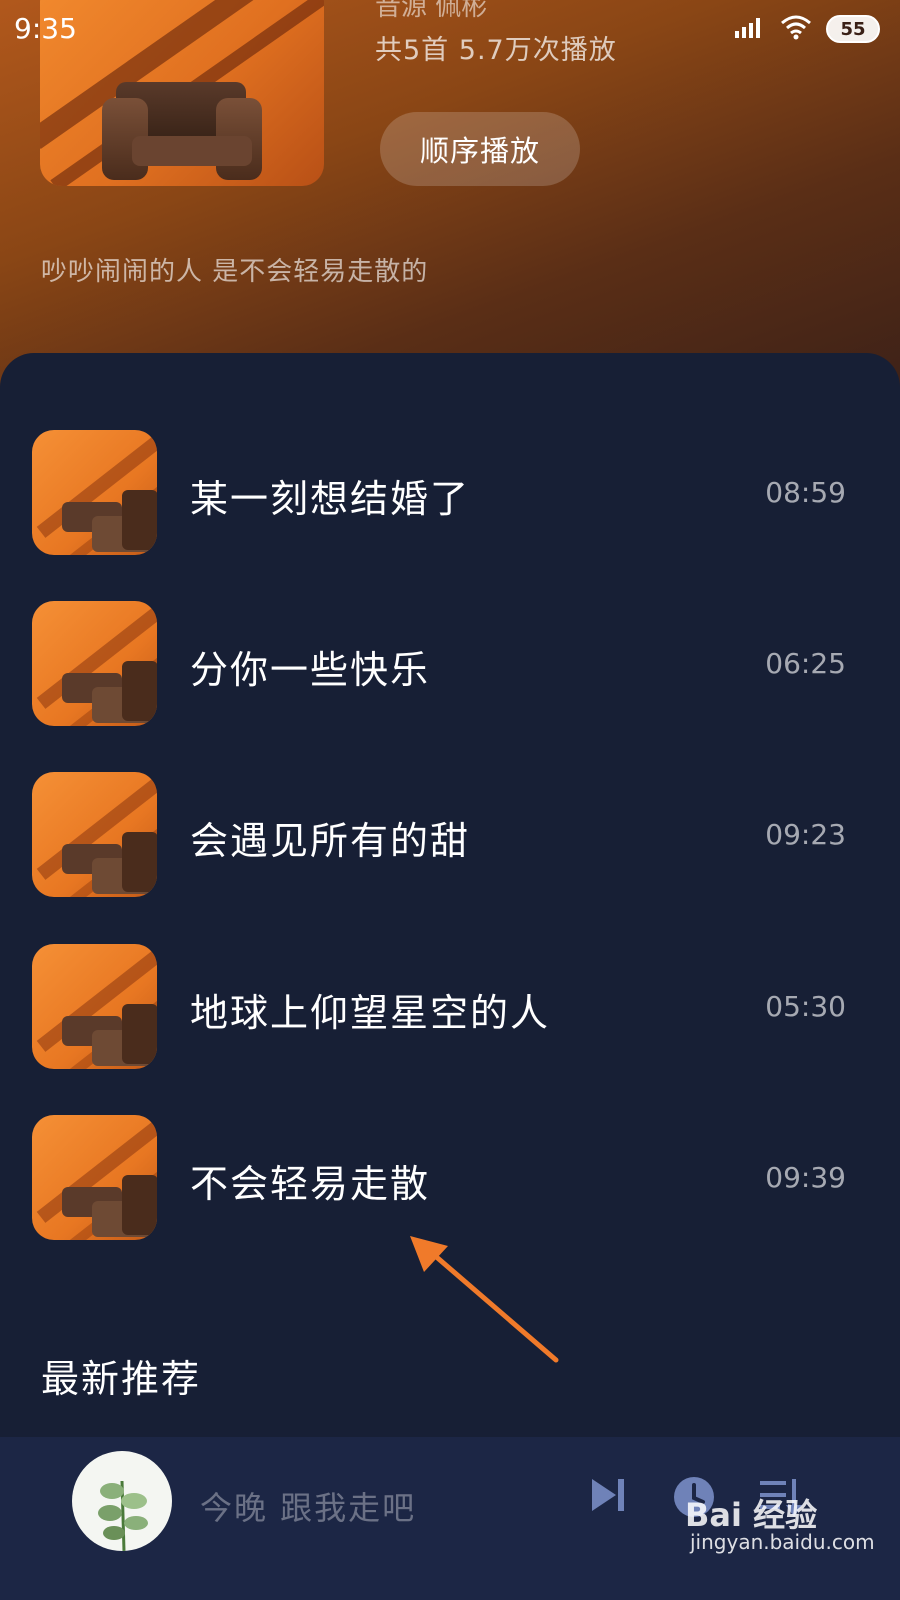 Image resolution: width=900 pixels, height=1600 pixels. Describe the element at coordinates (496, 50) in the screenshot. I see `album-meta: 共5首 5.7万次播放` at that location.